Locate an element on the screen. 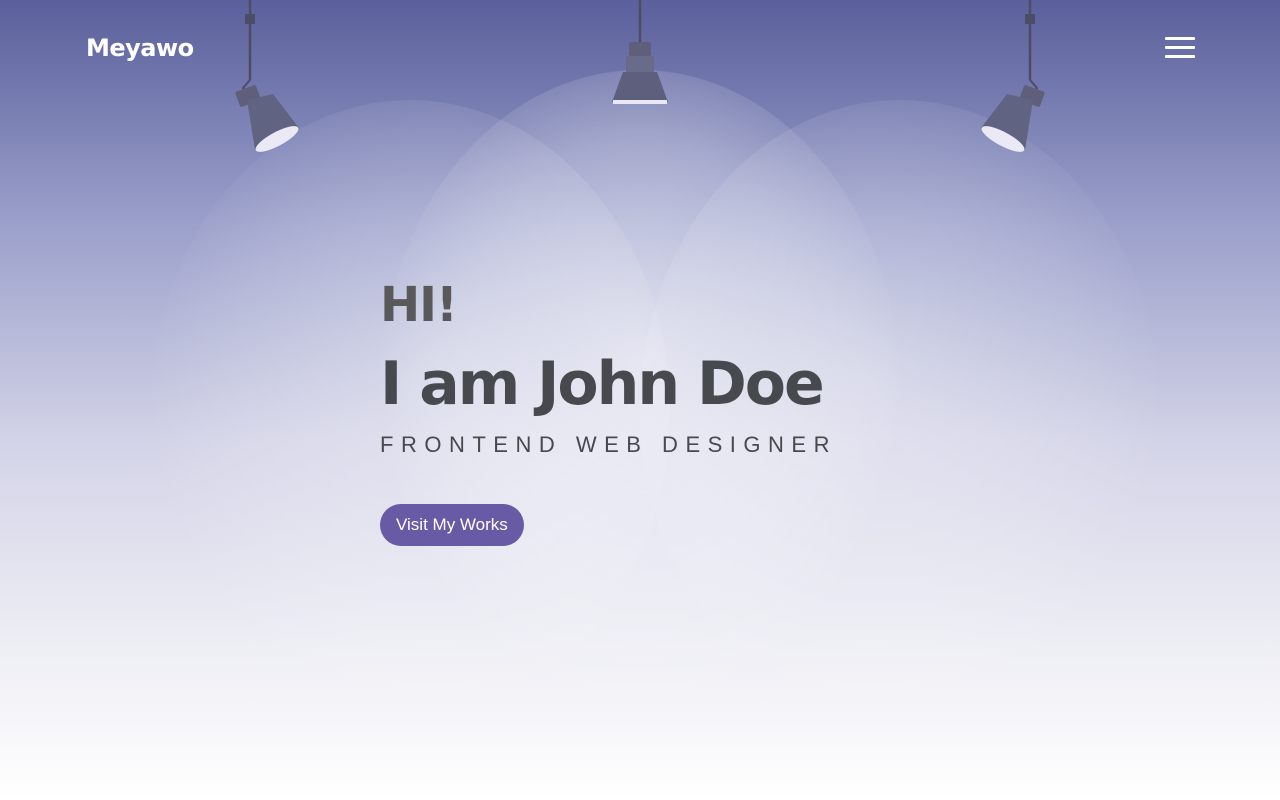  top-navbar: Meyawo is located at coordinates (640, 49).